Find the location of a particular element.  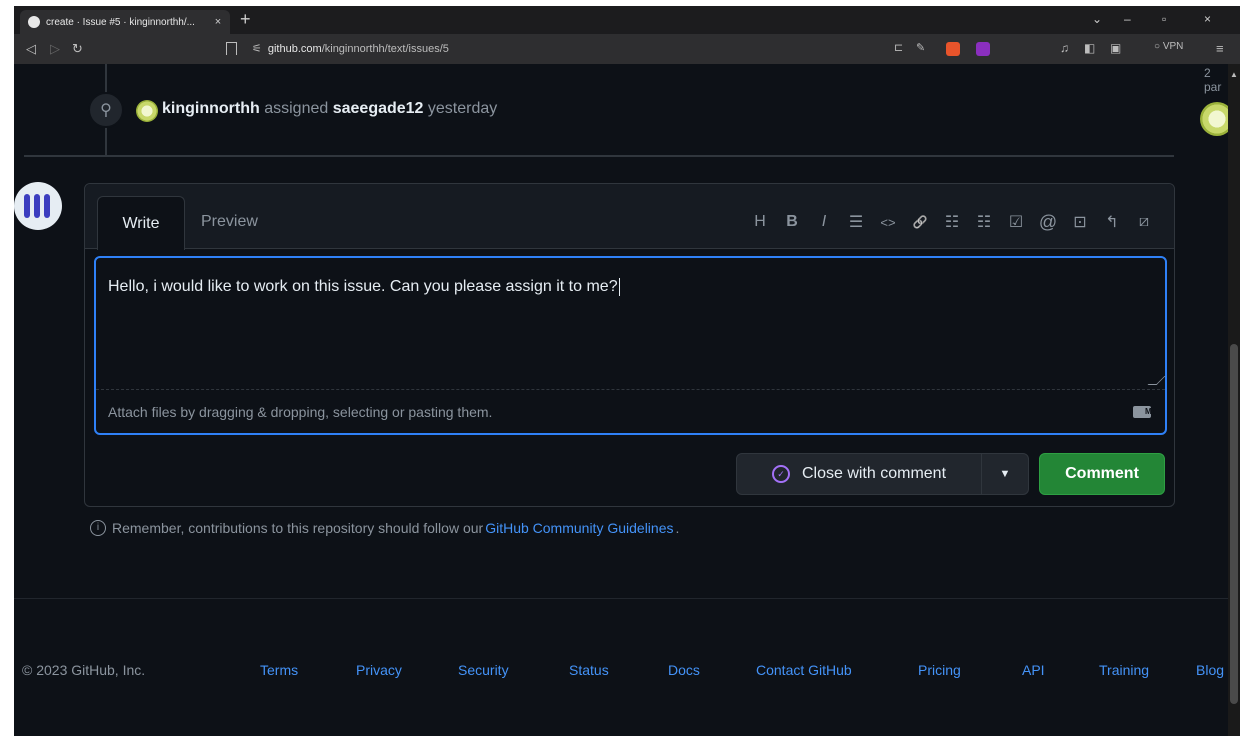

close-window-icon: × is located at coordinates (1207, 19).